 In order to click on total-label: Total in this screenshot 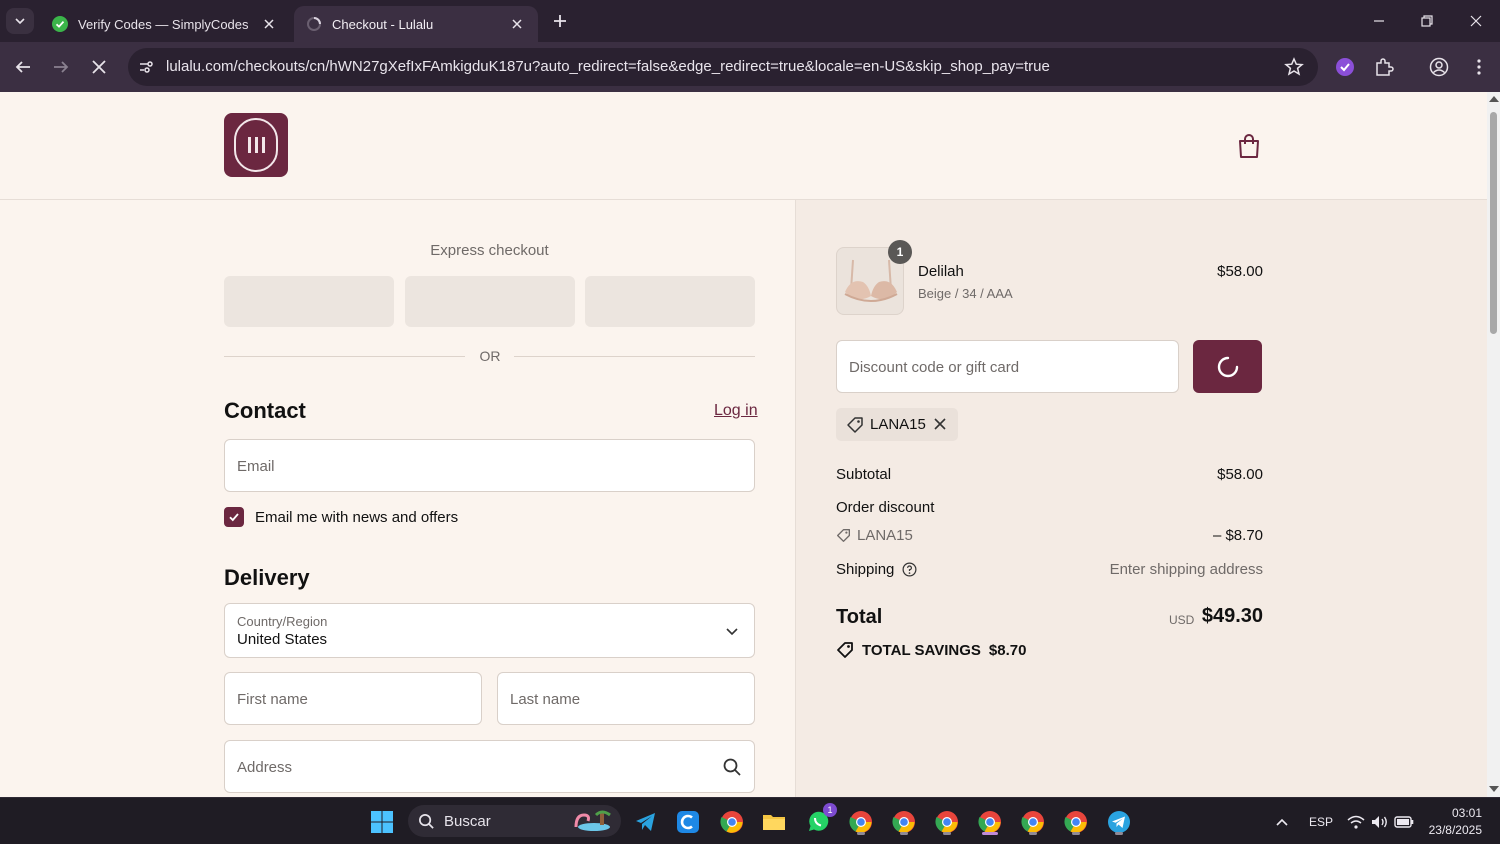, I will do `click(859, 617)`.